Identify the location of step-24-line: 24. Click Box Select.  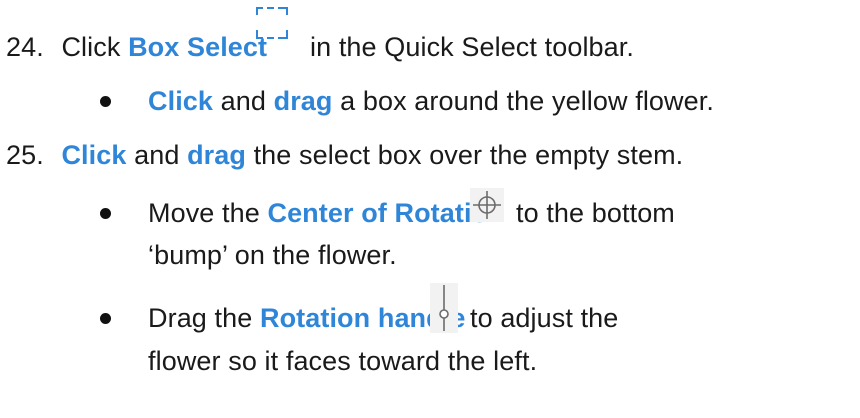
(136, 47).